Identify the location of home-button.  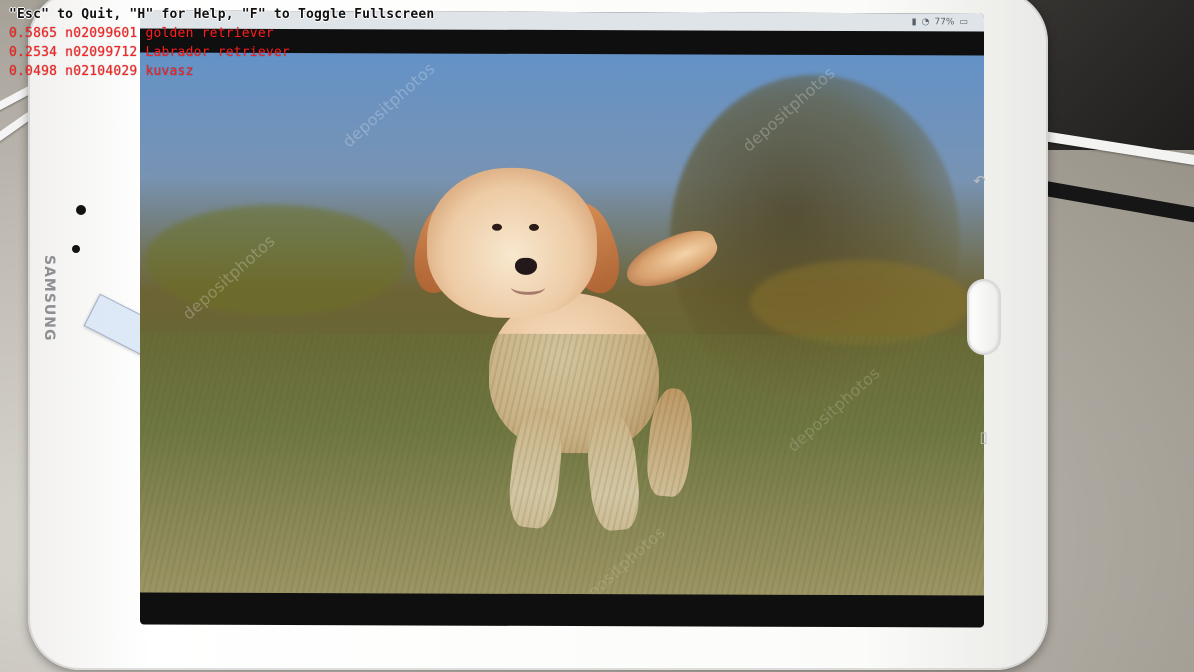
(984, 317).